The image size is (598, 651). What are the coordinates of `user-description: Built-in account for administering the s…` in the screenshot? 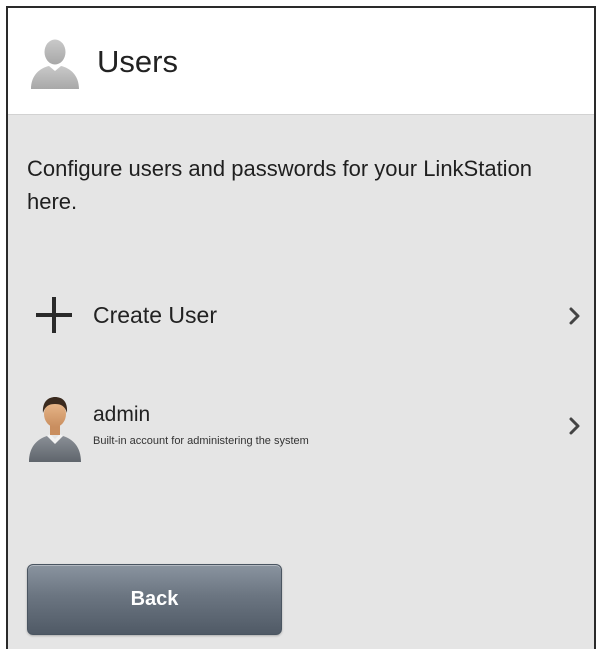 It's located at (201, 441).